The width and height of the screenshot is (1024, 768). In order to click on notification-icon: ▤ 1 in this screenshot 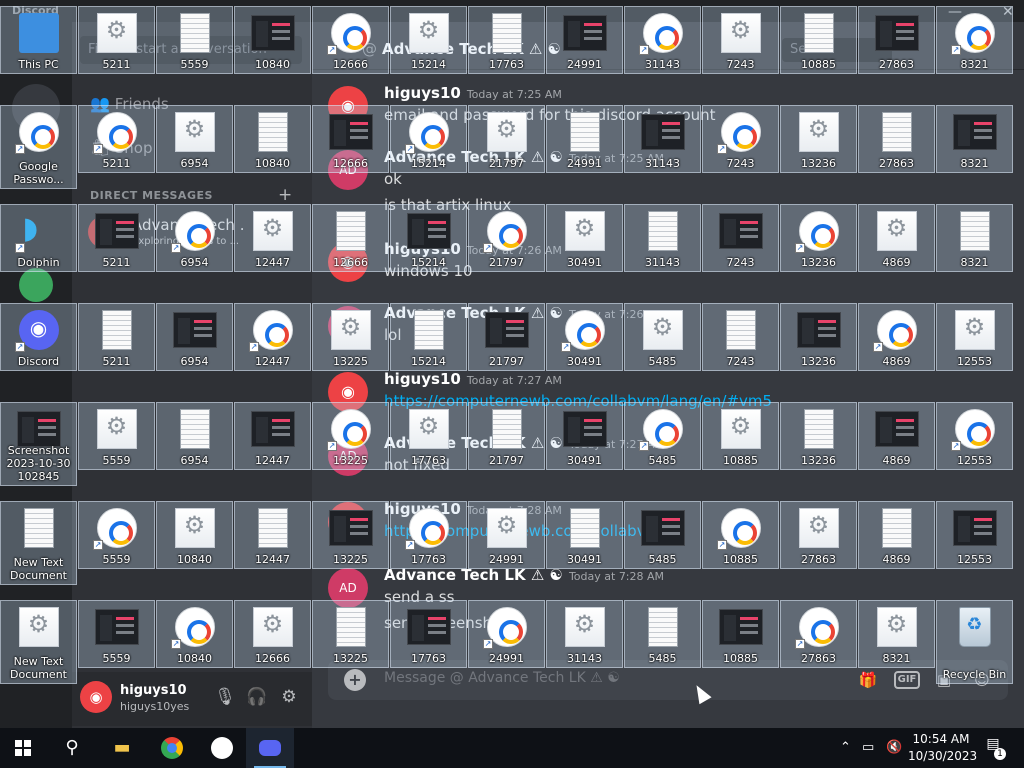, I will do `click(993, 748)`.